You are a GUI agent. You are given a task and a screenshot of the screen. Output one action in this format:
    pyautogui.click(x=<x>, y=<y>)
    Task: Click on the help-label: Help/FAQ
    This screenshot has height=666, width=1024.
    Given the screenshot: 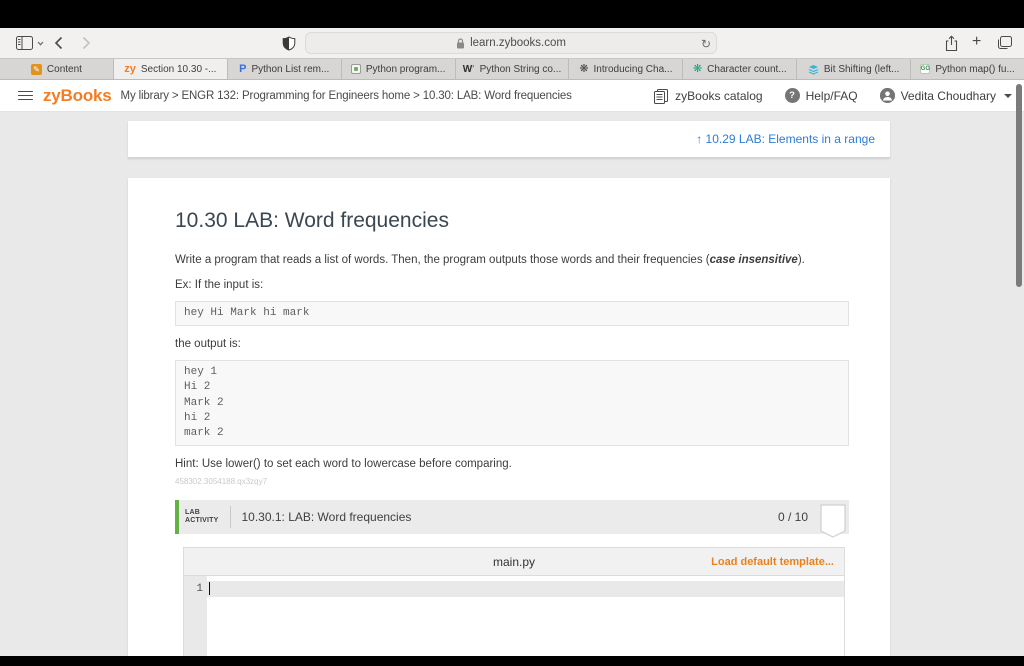 What is the action you would take?
    pyautogui.click(x=832, y=96)
    